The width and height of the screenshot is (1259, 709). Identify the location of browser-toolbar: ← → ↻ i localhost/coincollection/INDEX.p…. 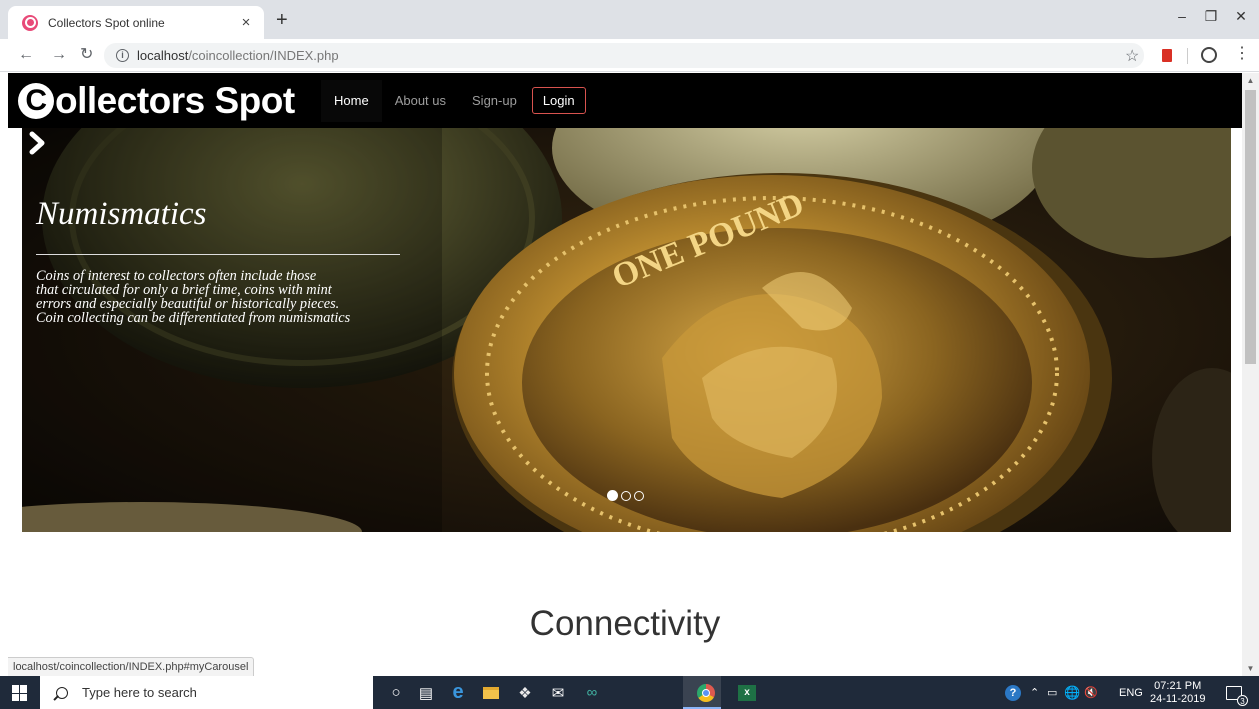
(629, 55).